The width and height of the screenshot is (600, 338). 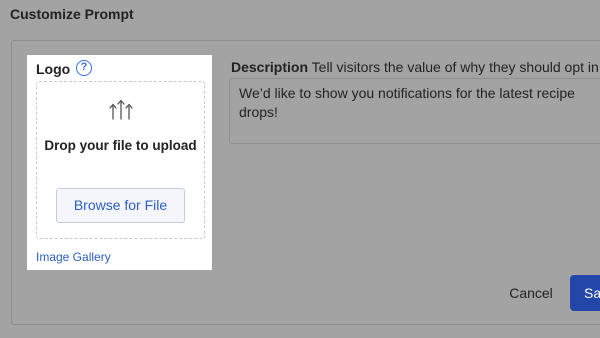 I want to click on save-button: Sa, so click(x=585, y=293).